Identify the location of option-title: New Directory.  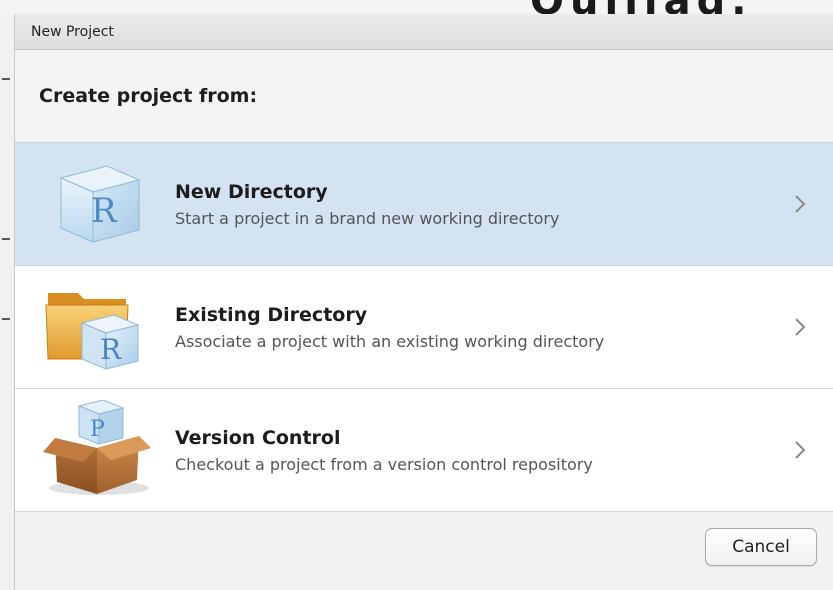
(251, 191).